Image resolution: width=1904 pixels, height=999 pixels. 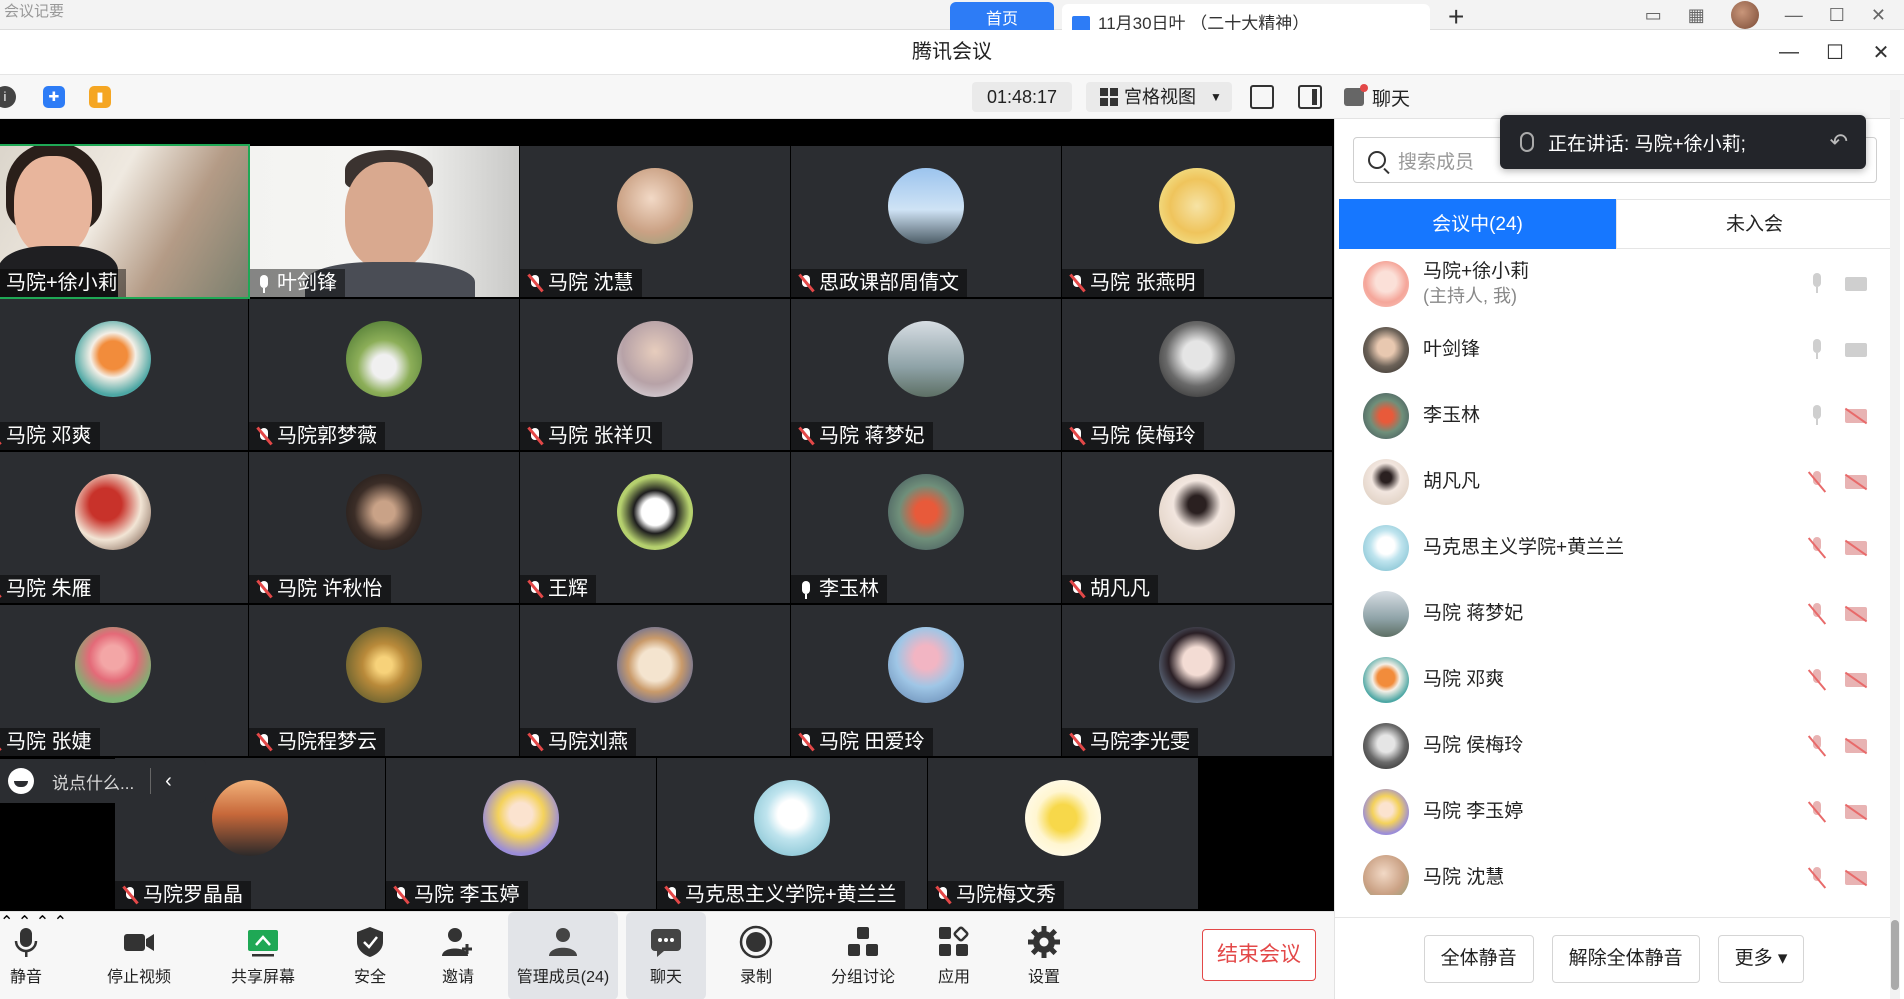 What do you see at coordinates (384, 221) in the screenshot?
I see `video-tile: 叶剑锋` at bounding box center [384, 221].